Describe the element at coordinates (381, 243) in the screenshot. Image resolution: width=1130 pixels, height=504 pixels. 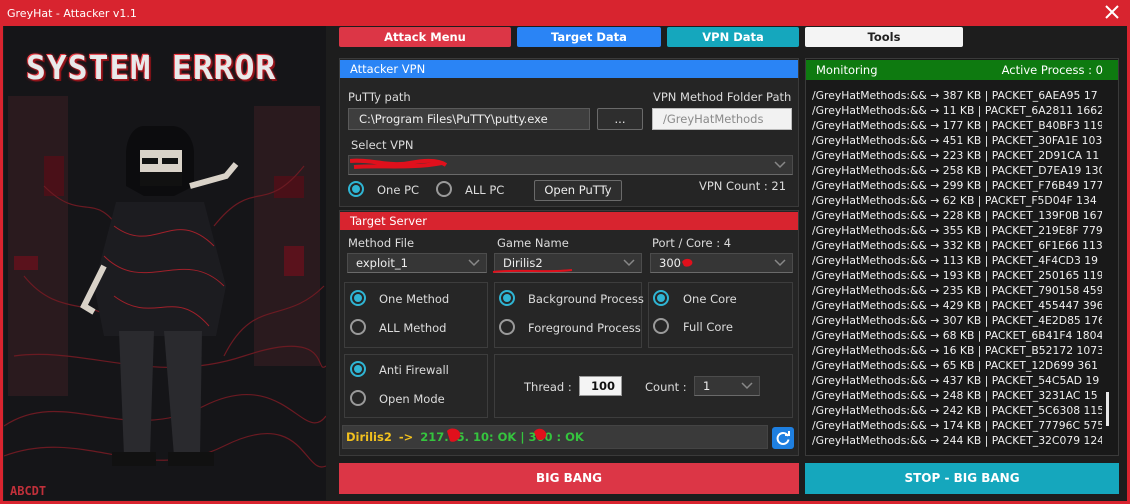
I see `method-file-label: Method File` at that location.